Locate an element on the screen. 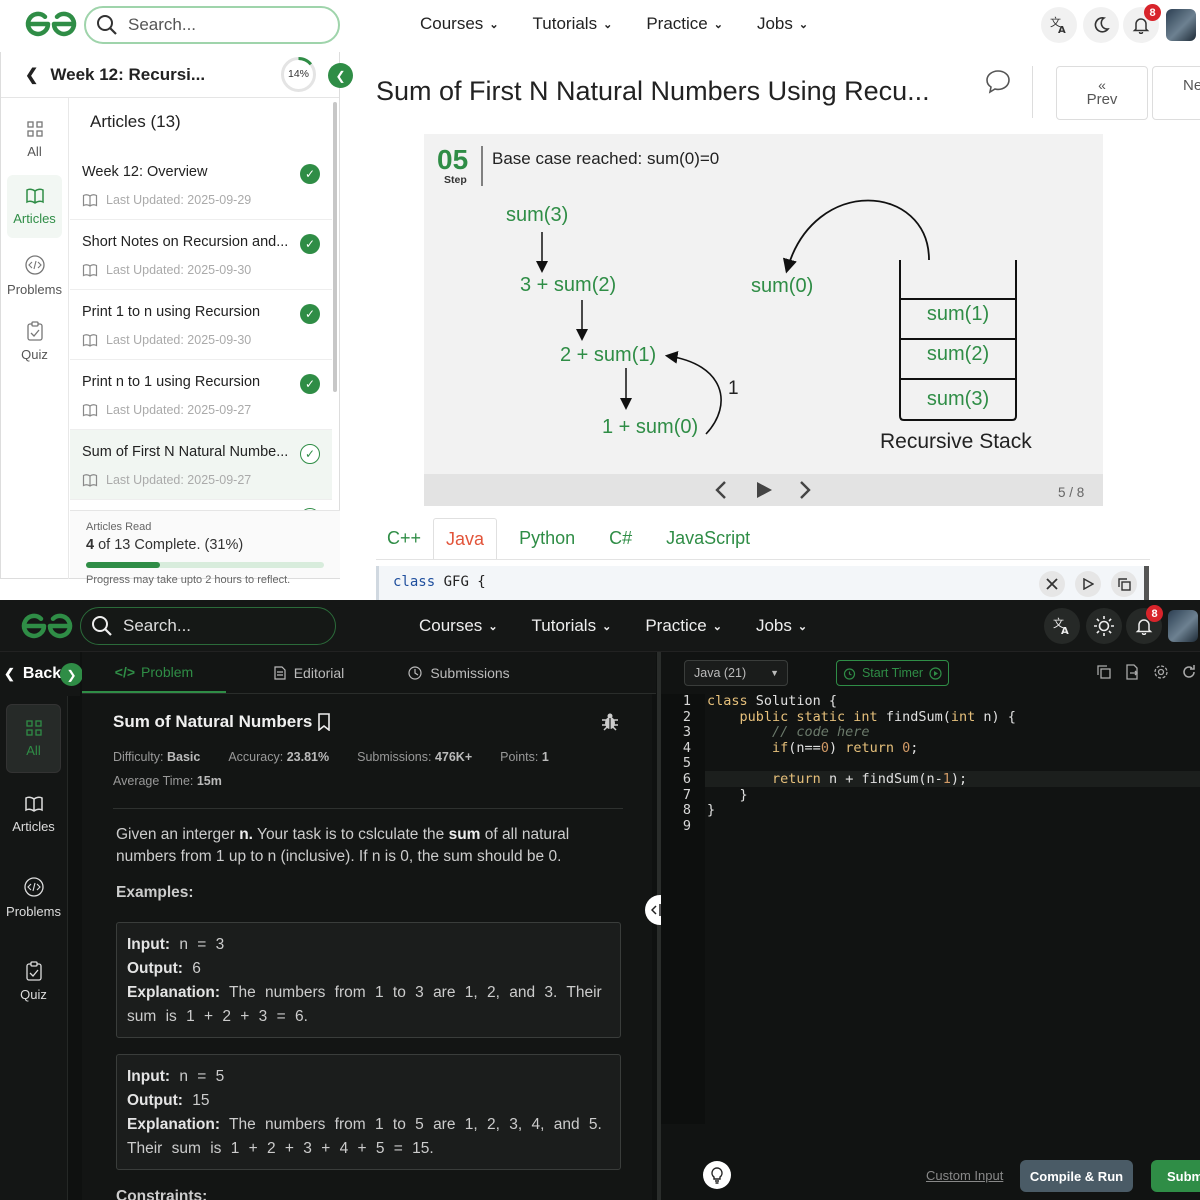 The height and width of the screenshot is (1200, 1200). tab-java: Java is located at coordinates (465, 538).